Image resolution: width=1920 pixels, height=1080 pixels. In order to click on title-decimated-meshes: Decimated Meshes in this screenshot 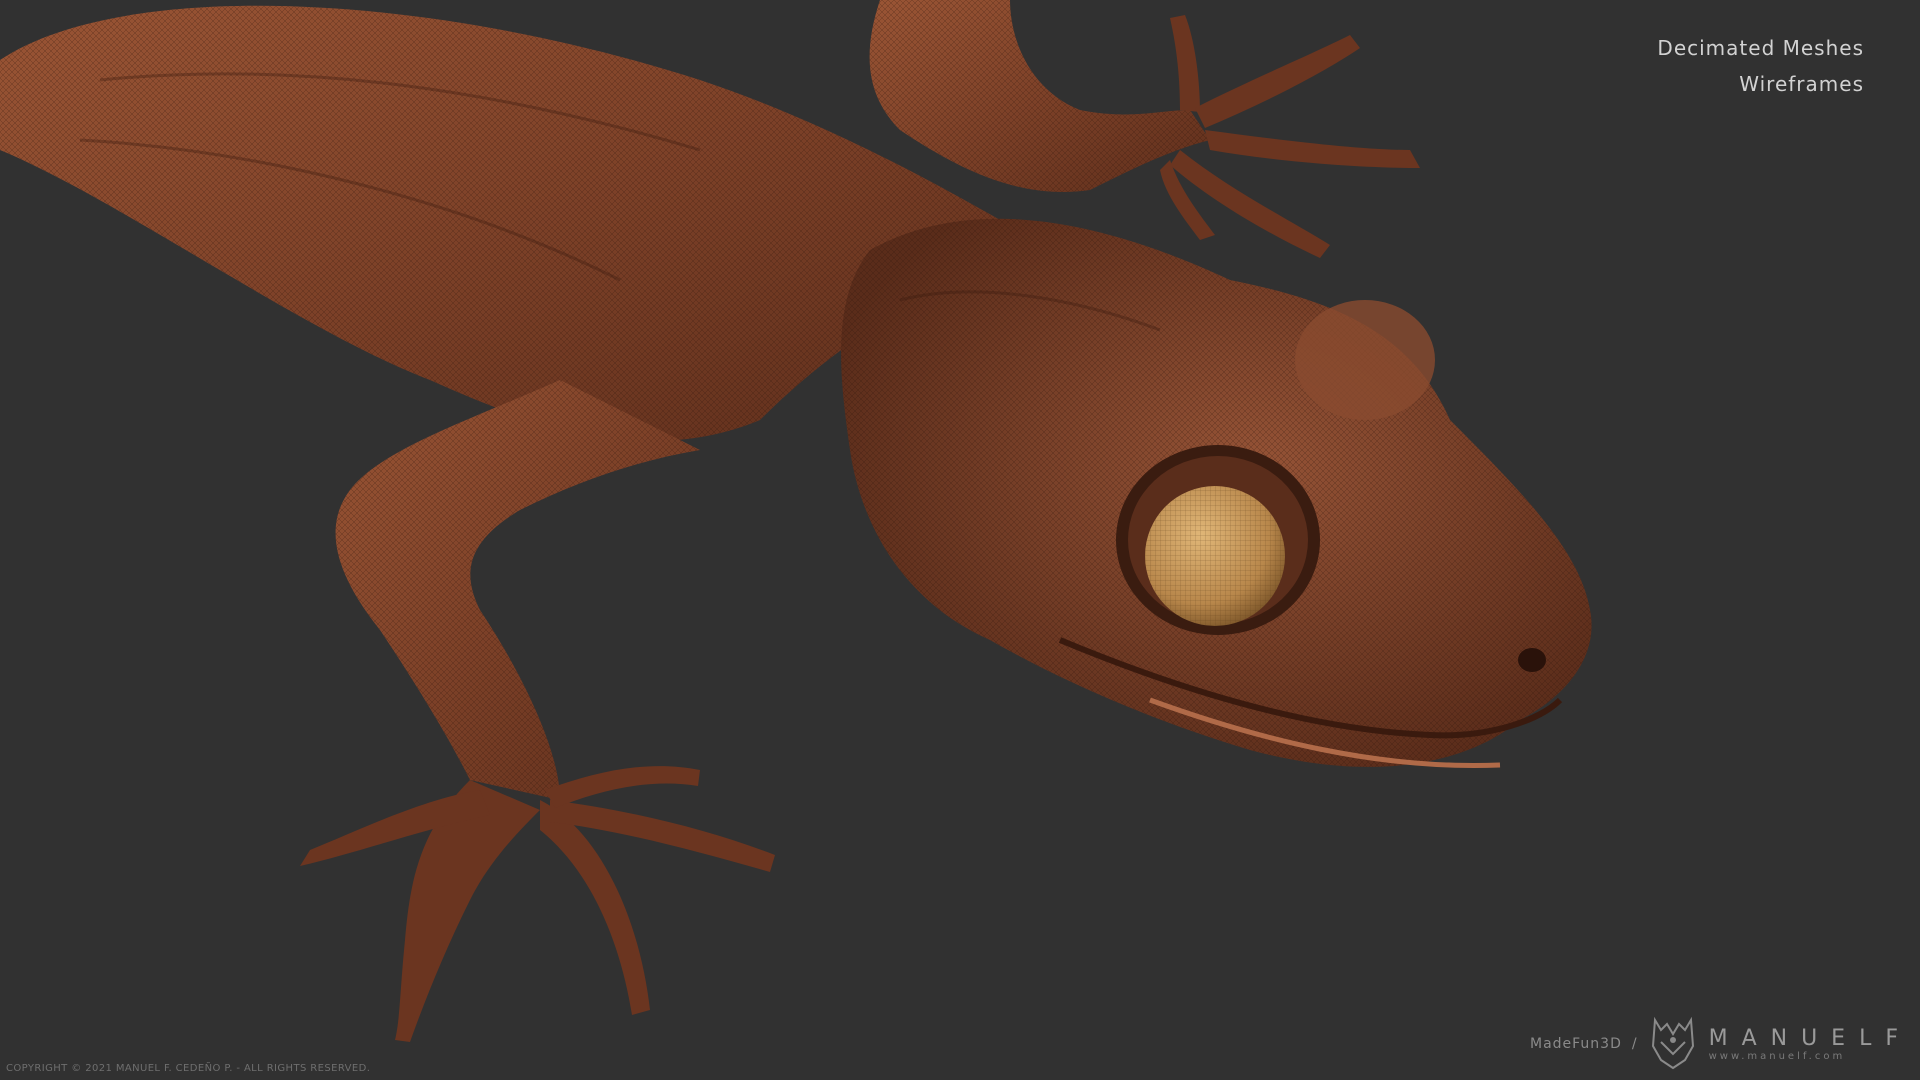, I will do `click(1760, 48)`.